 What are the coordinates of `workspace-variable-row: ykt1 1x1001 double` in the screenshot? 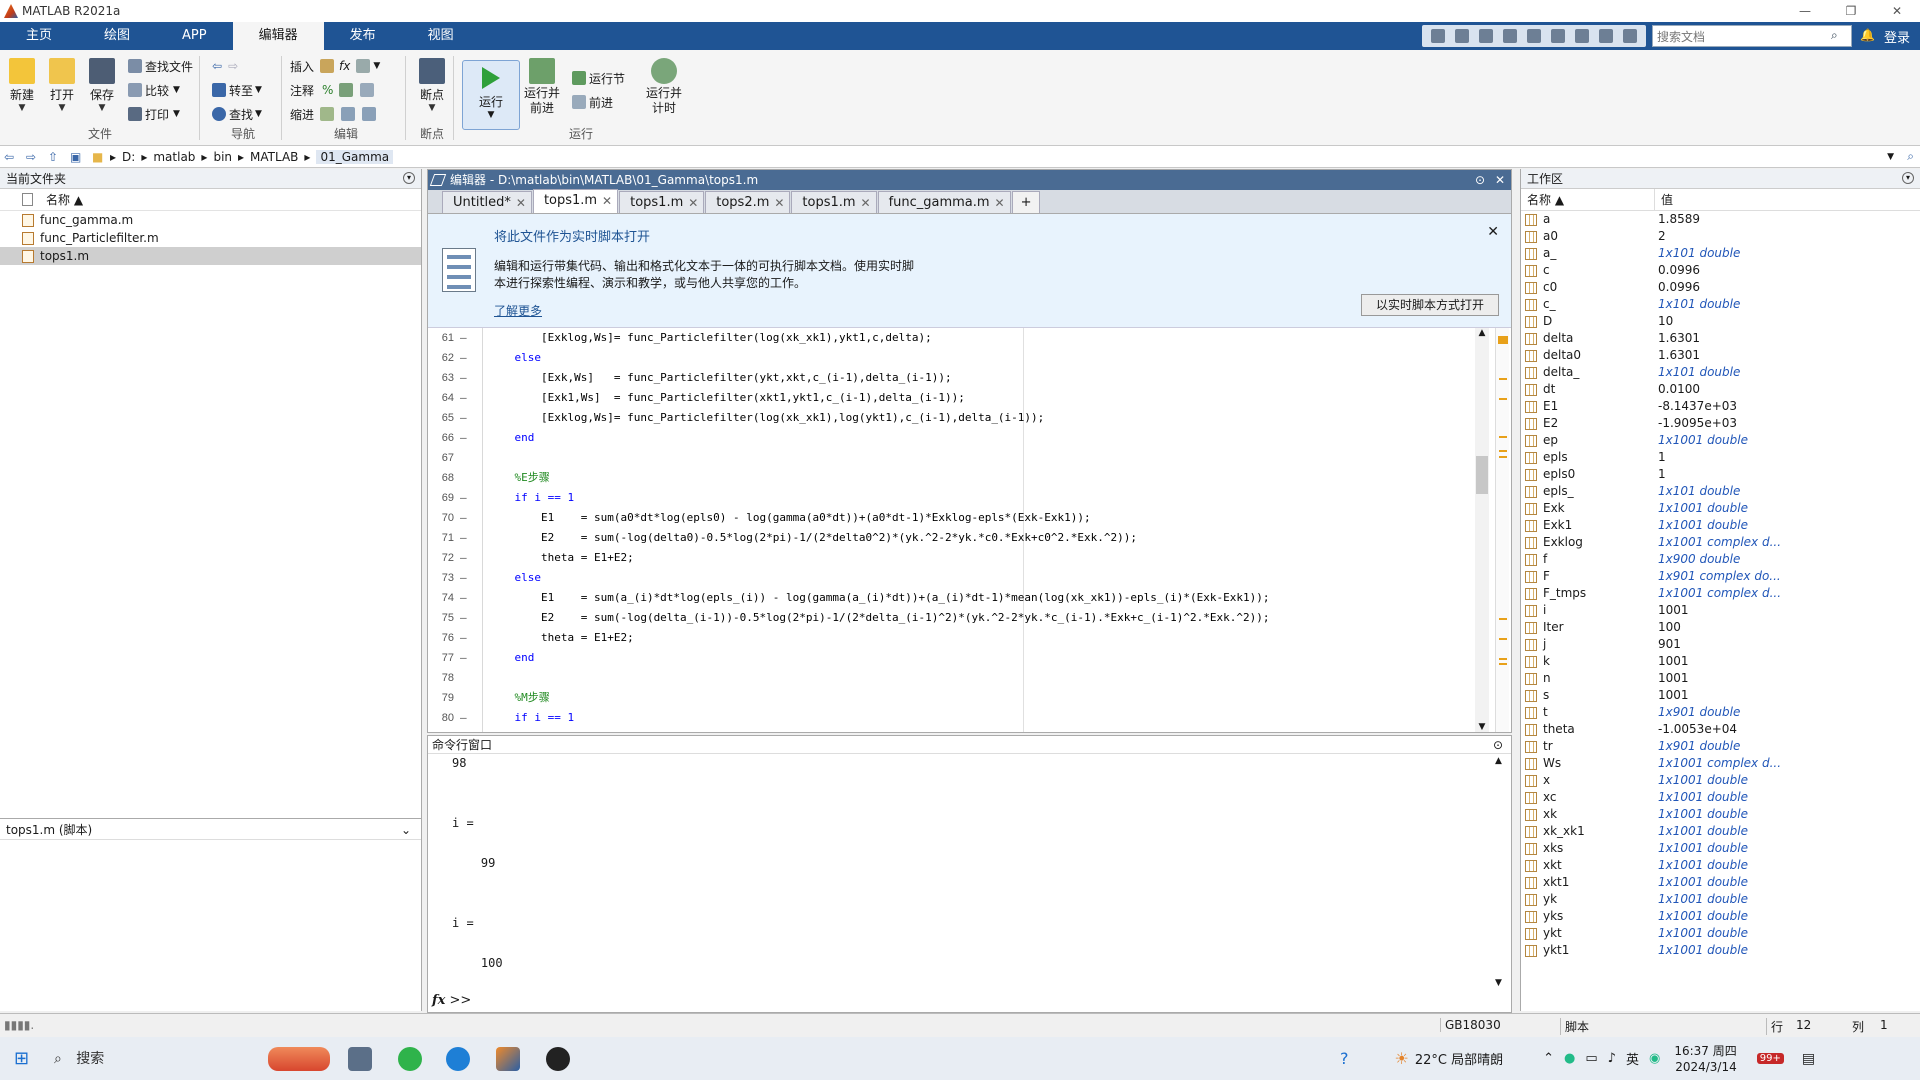 It's located at (1720, 950).